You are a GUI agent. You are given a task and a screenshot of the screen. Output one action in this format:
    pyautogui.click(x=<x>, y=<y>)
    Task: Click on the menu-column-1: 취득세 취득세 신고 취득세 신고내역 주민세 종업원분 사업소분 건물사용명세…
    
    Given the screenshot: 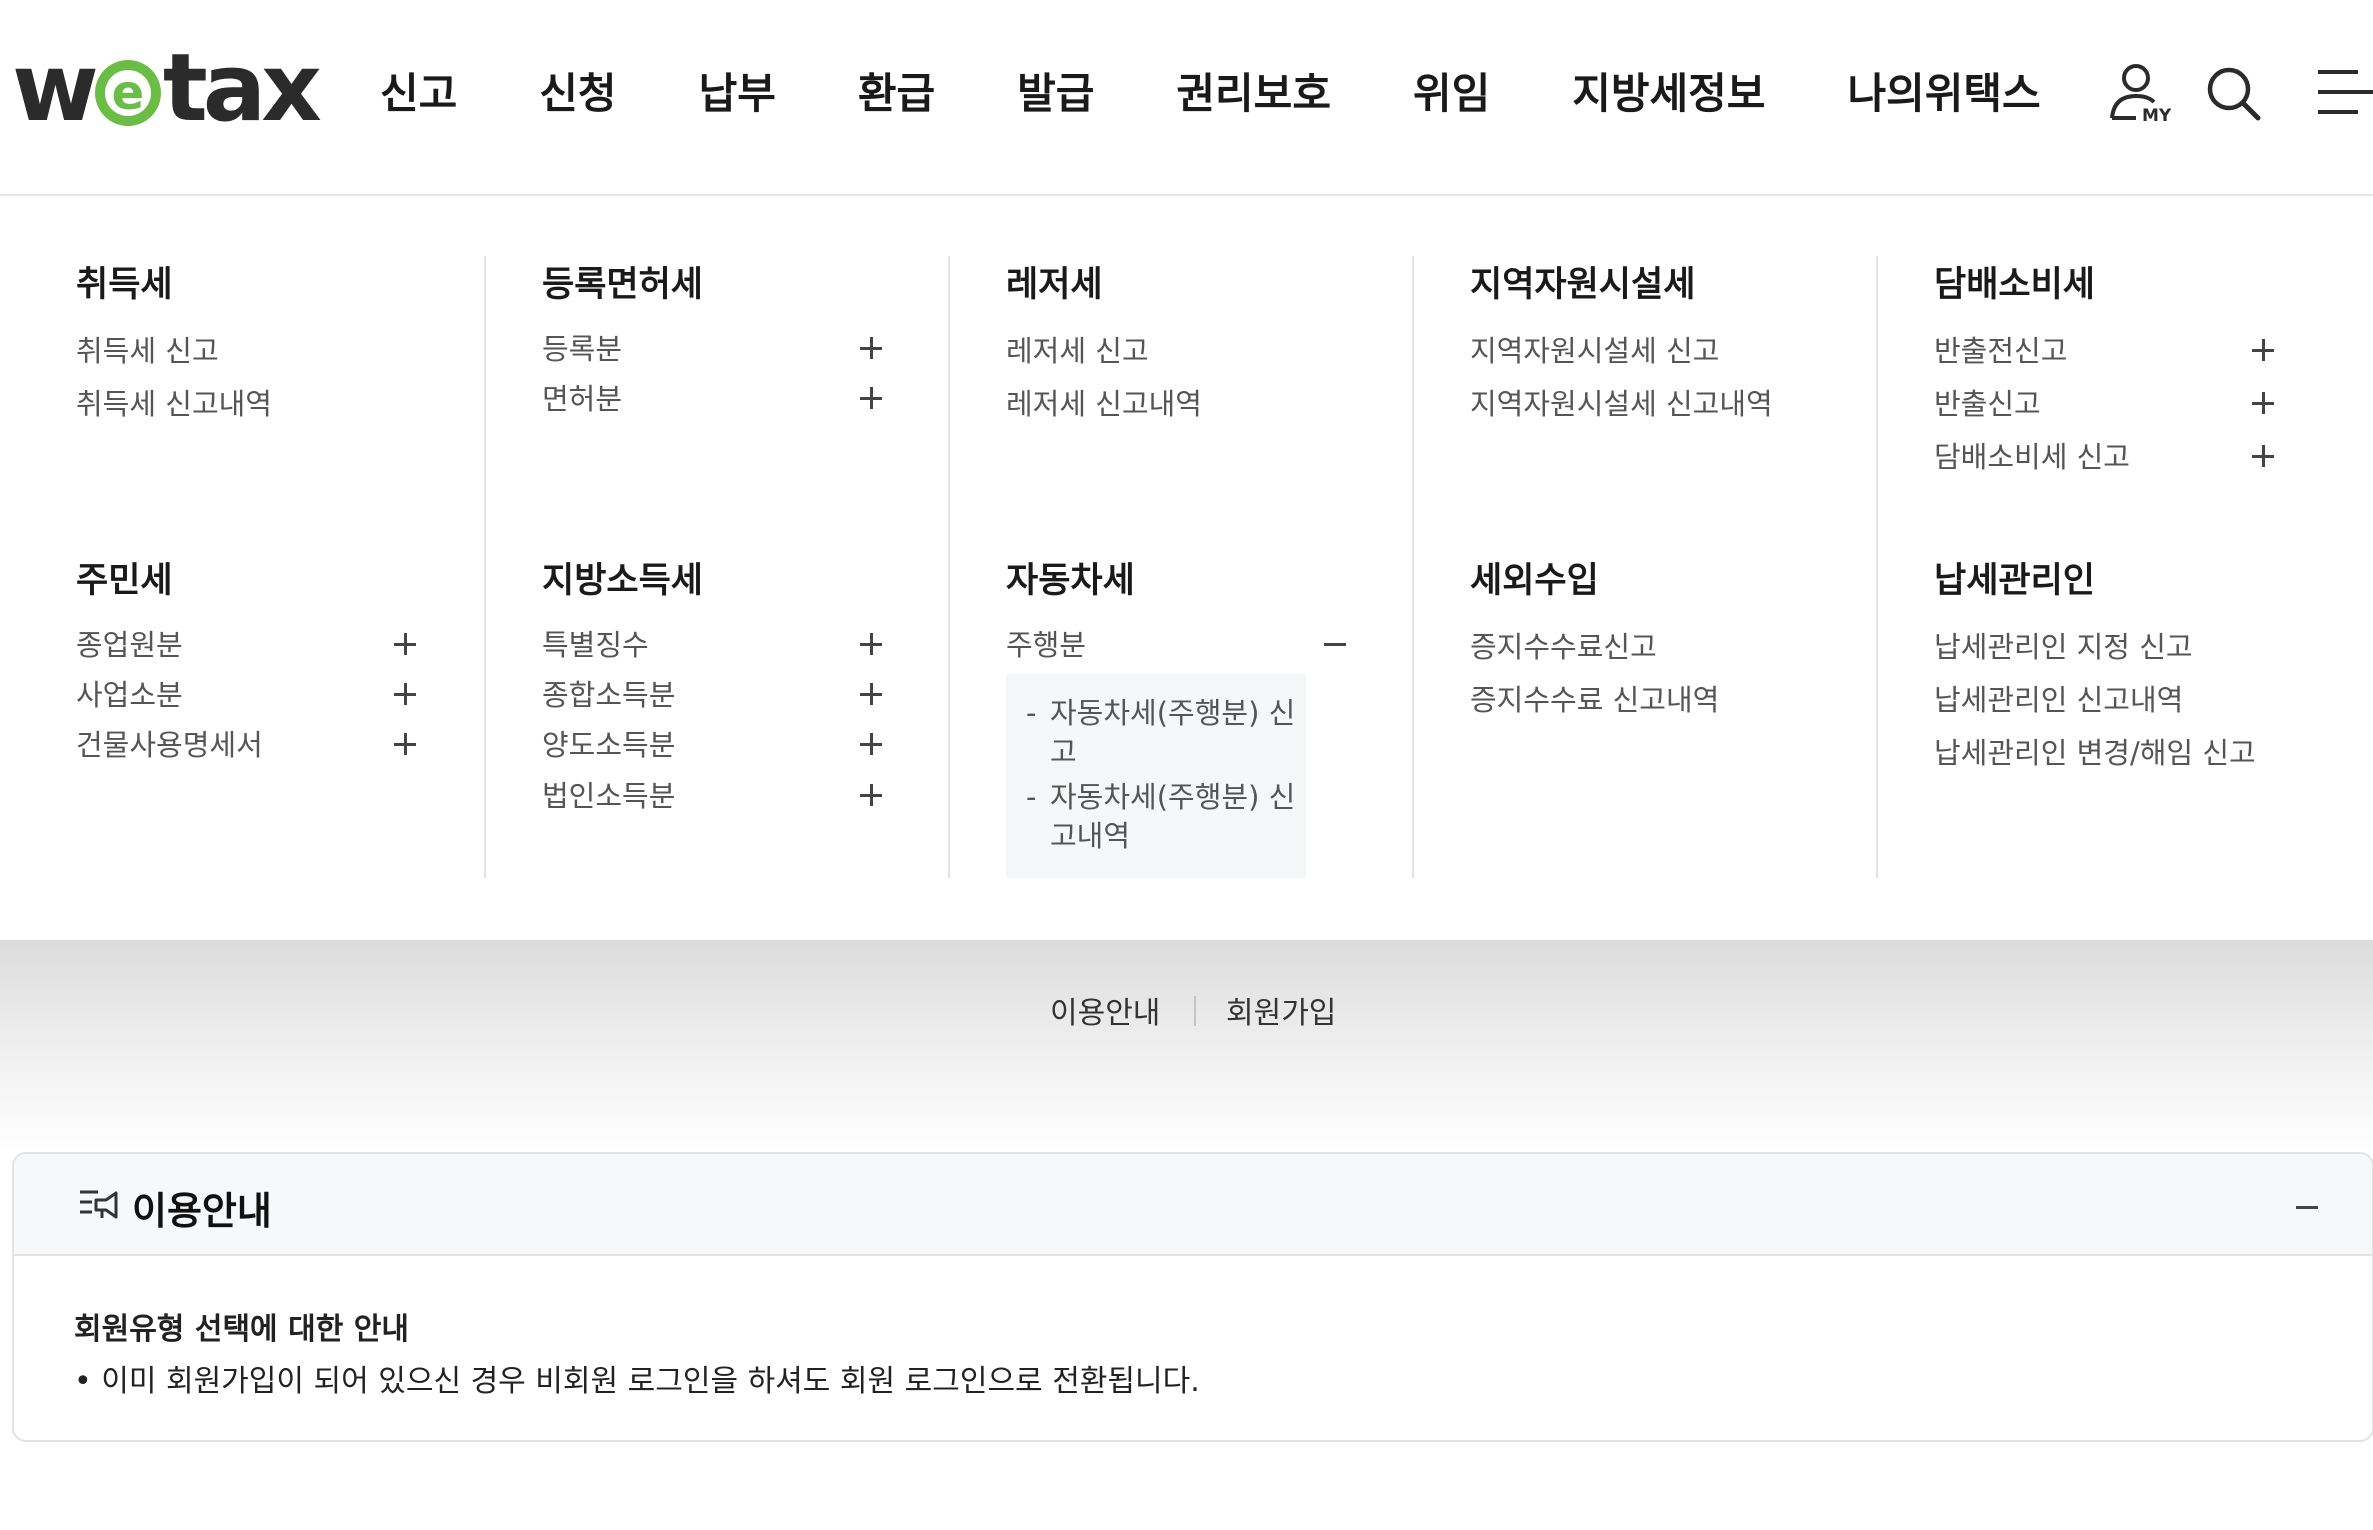 What is the action you would take?
    pyautogui.click(x=308, y=567)
    